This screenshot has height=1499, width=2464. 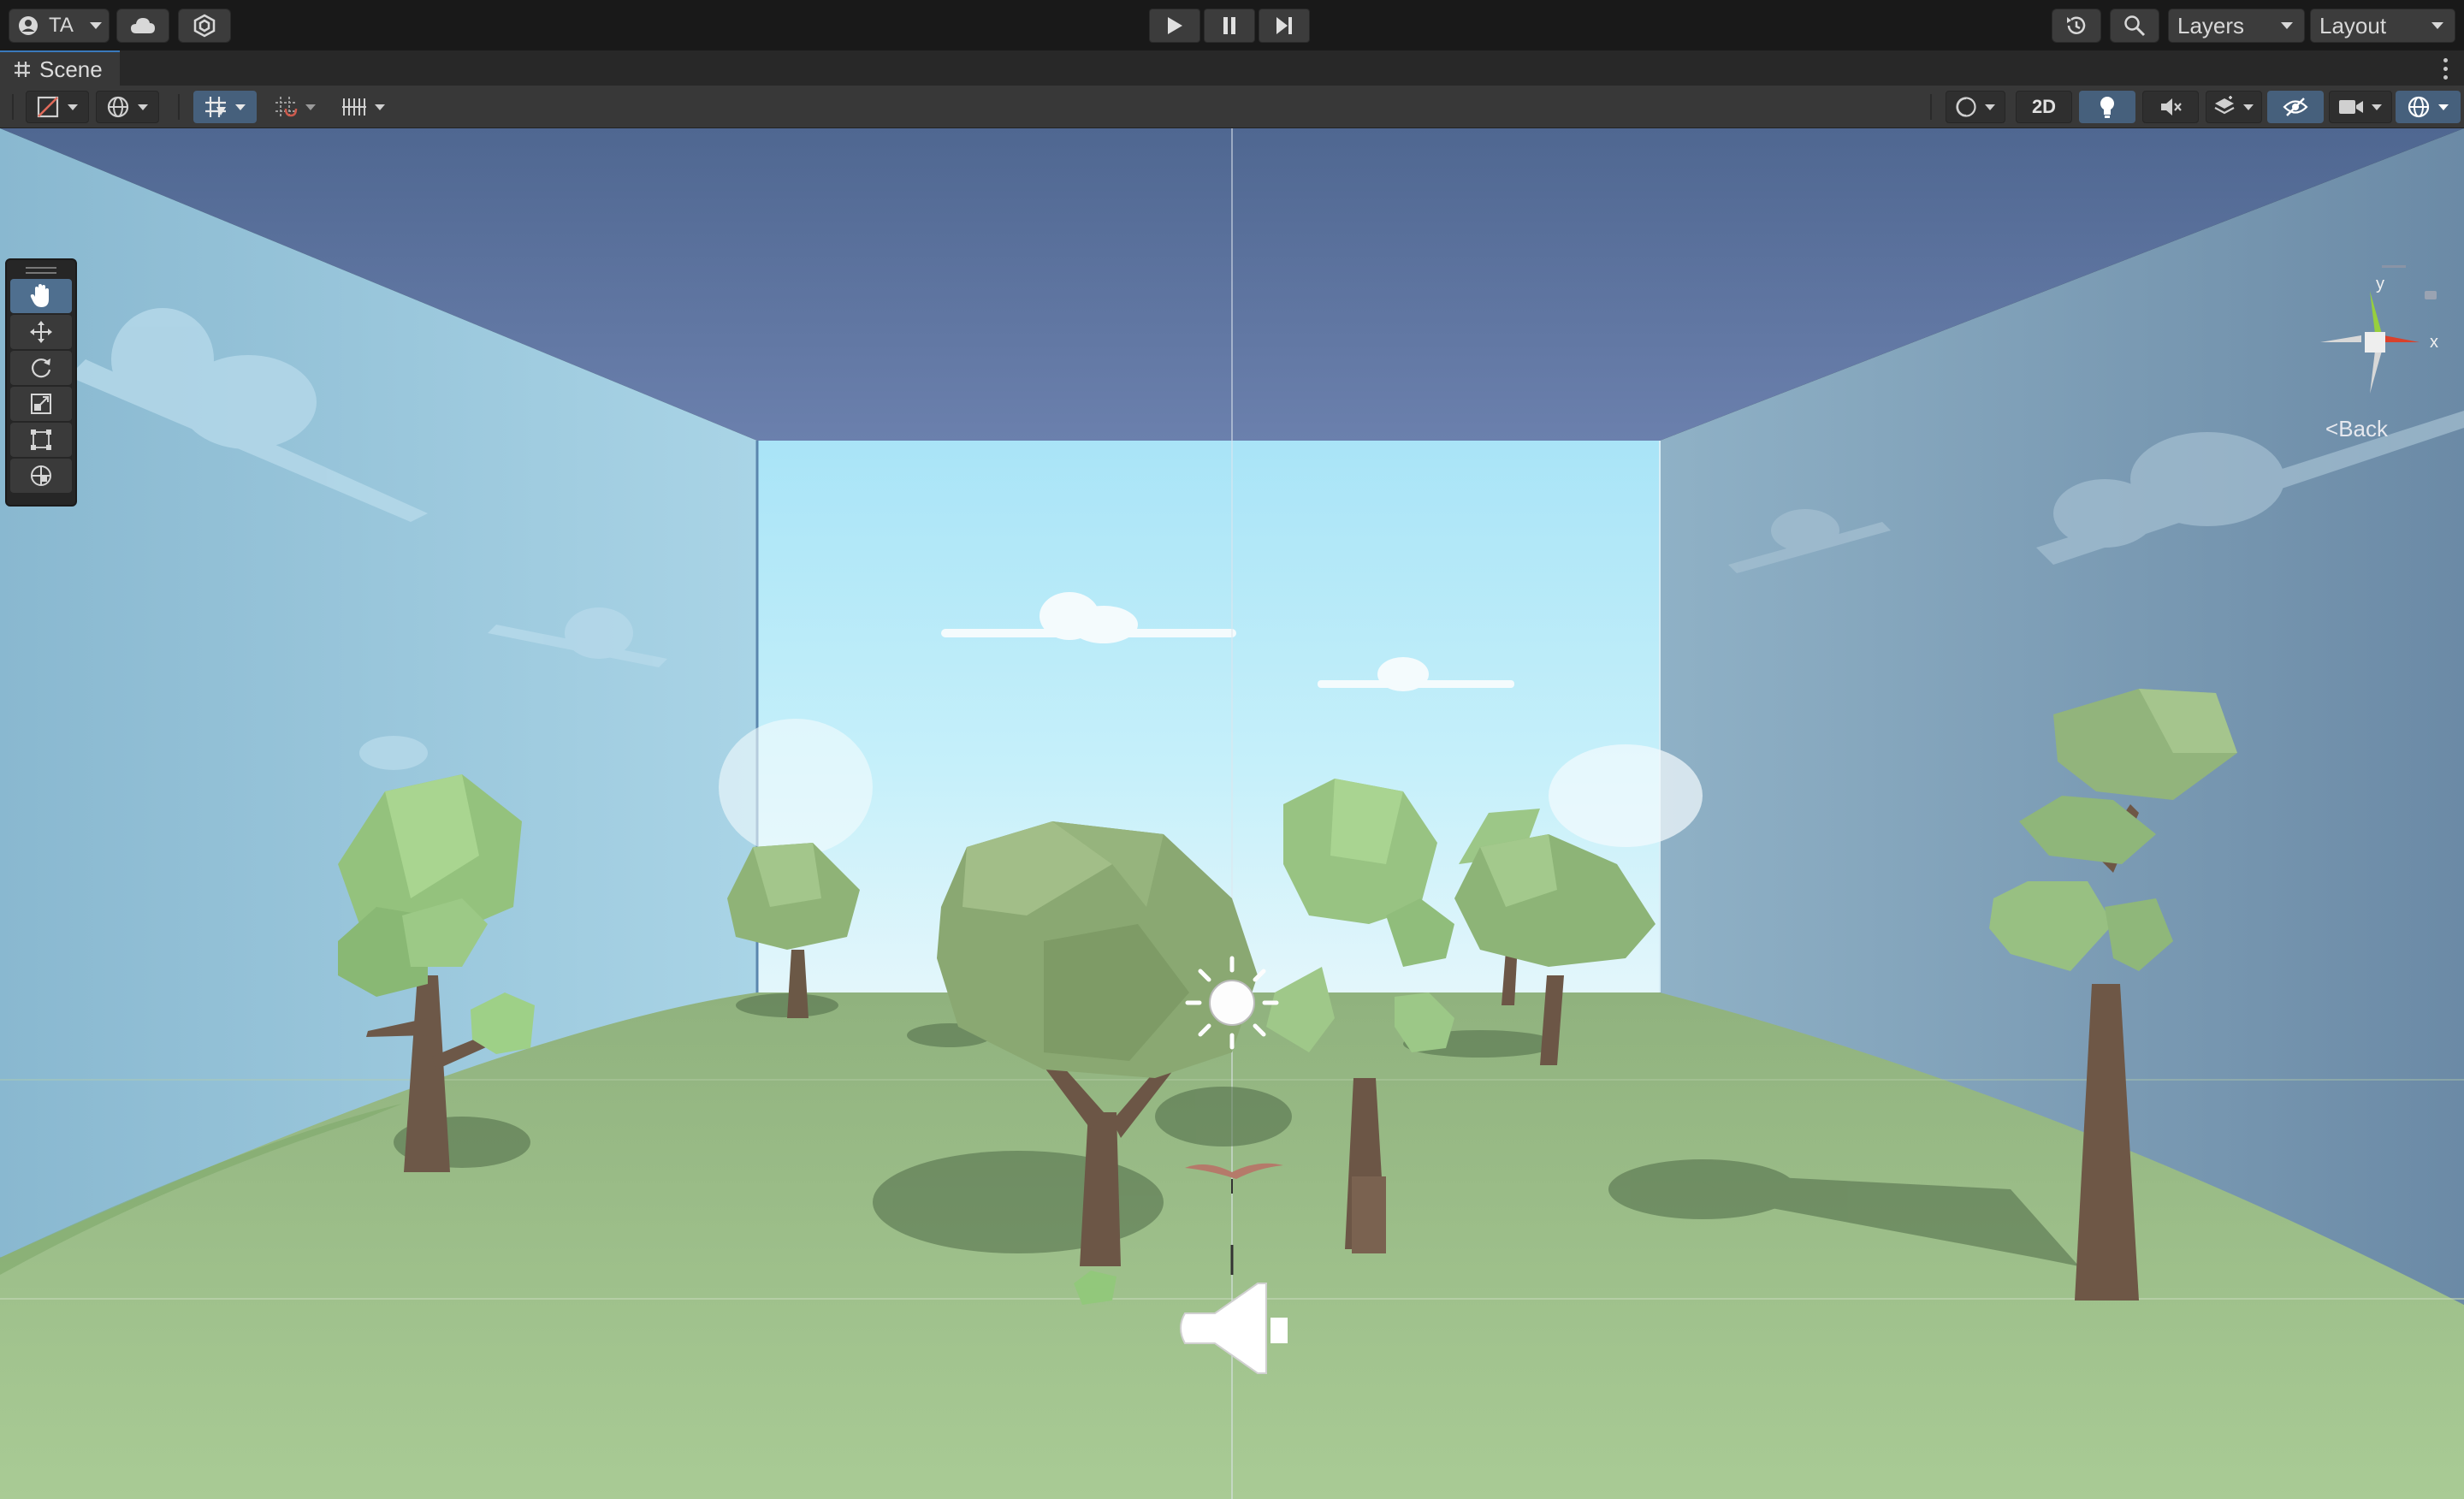 What do you see at coordinates (71, 69) in the screenshot?
I see `scene-tab-label: Scene` at bounding box center [71, 69].